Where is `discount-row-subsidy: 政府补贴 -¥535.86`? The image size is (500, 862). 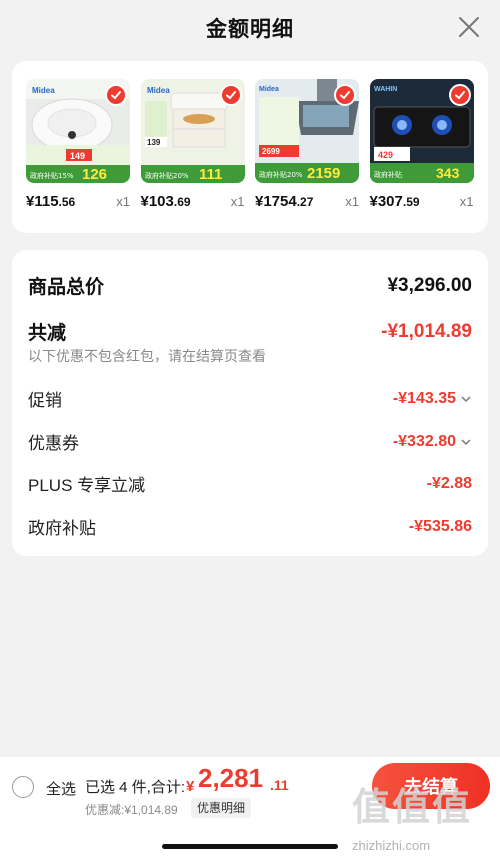 discount-row-subsidy: 政府补贴 -¥535.86 is located at coordinates (250, 526).